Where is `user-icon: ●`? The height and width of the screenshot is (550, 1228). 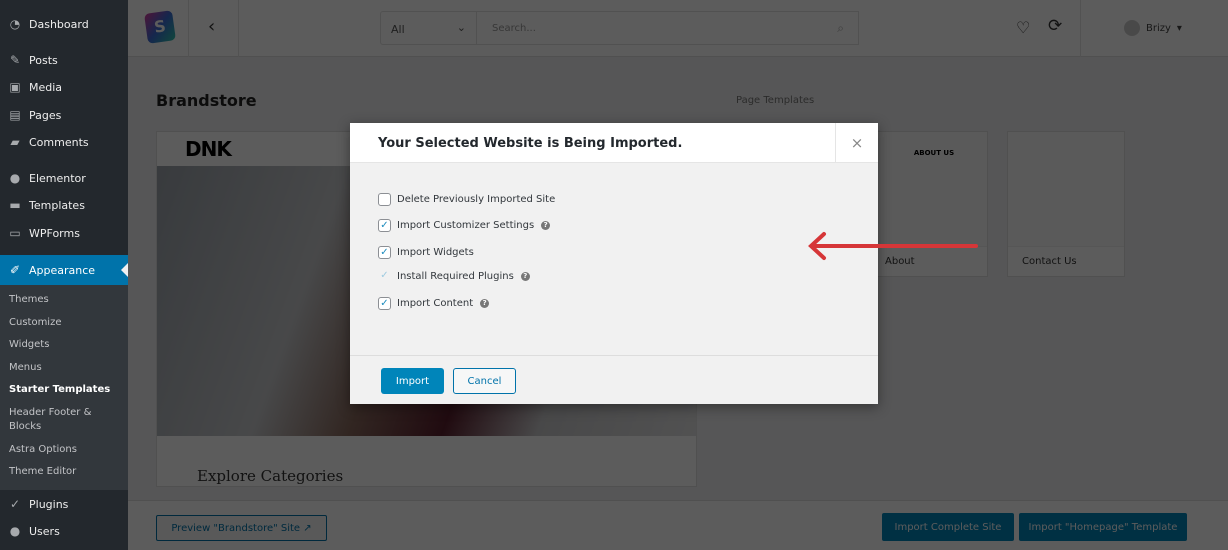
user-icon: ● is located at coordinates (15, 531).